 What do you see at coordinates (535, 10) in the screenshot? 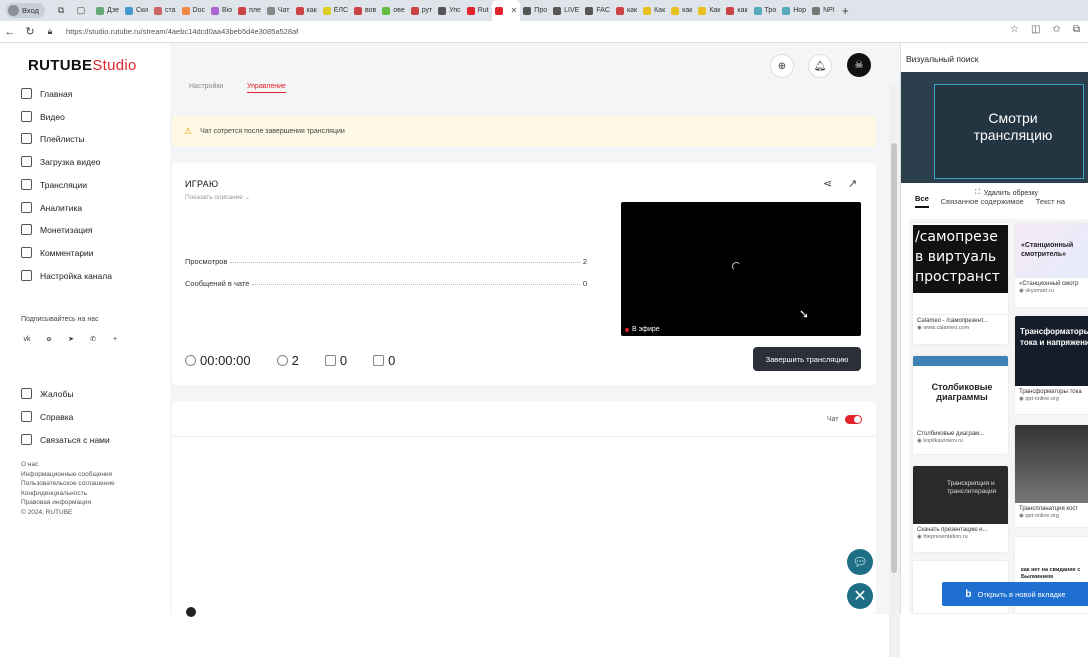
I see `browser-tab: Про` at bounding box center [535, 10].